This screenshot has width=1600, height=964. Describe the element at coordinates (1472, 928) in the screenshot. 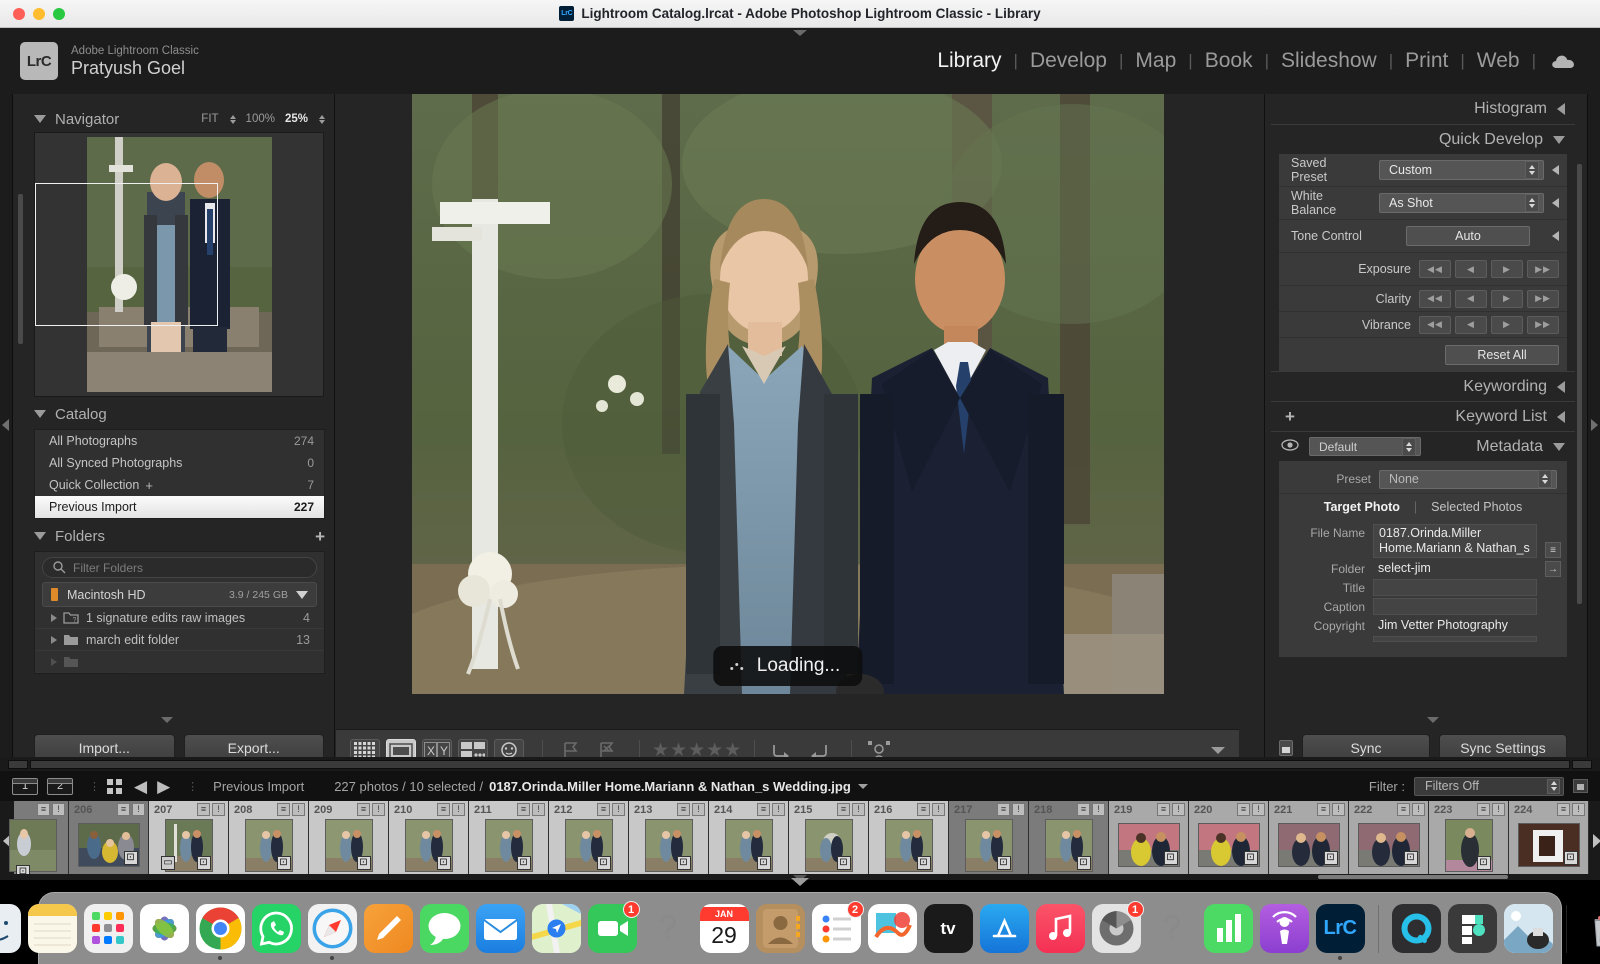

I see `dock-item-figma` at that location.